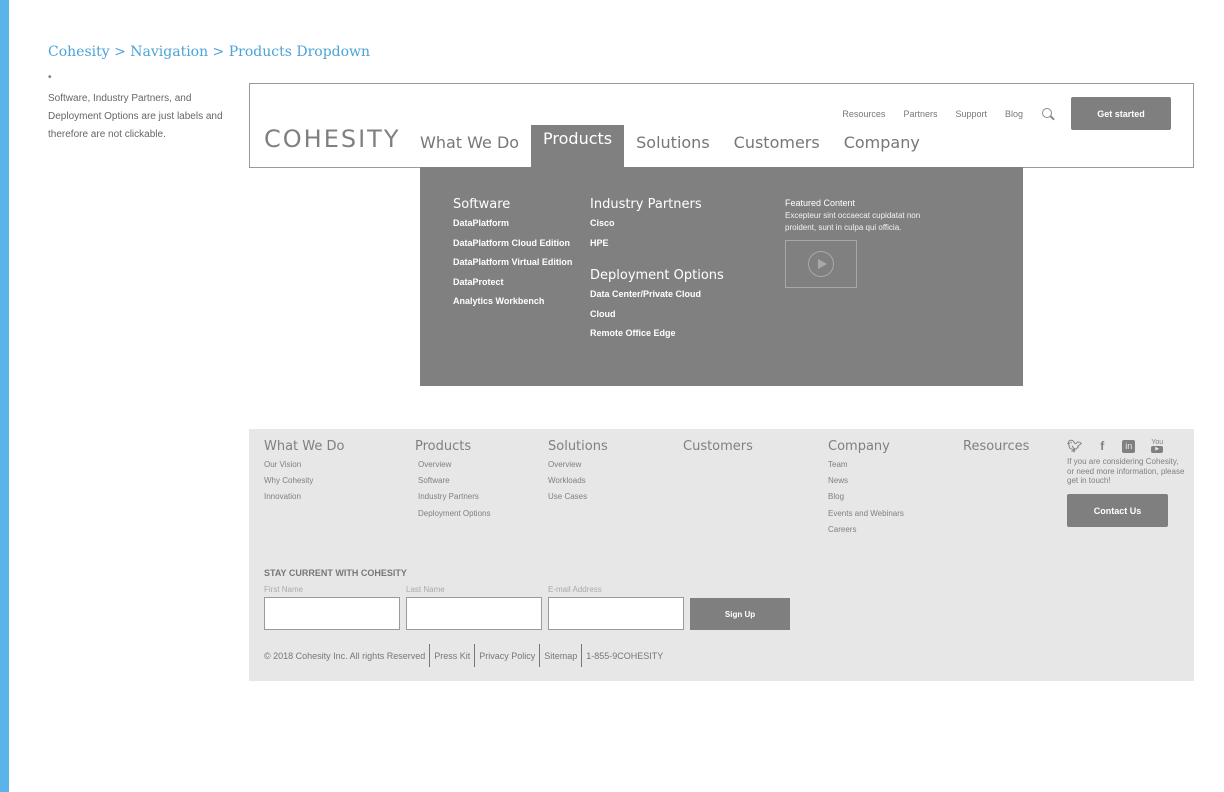  I want to click on footer-link: Software, so click(452, 481).